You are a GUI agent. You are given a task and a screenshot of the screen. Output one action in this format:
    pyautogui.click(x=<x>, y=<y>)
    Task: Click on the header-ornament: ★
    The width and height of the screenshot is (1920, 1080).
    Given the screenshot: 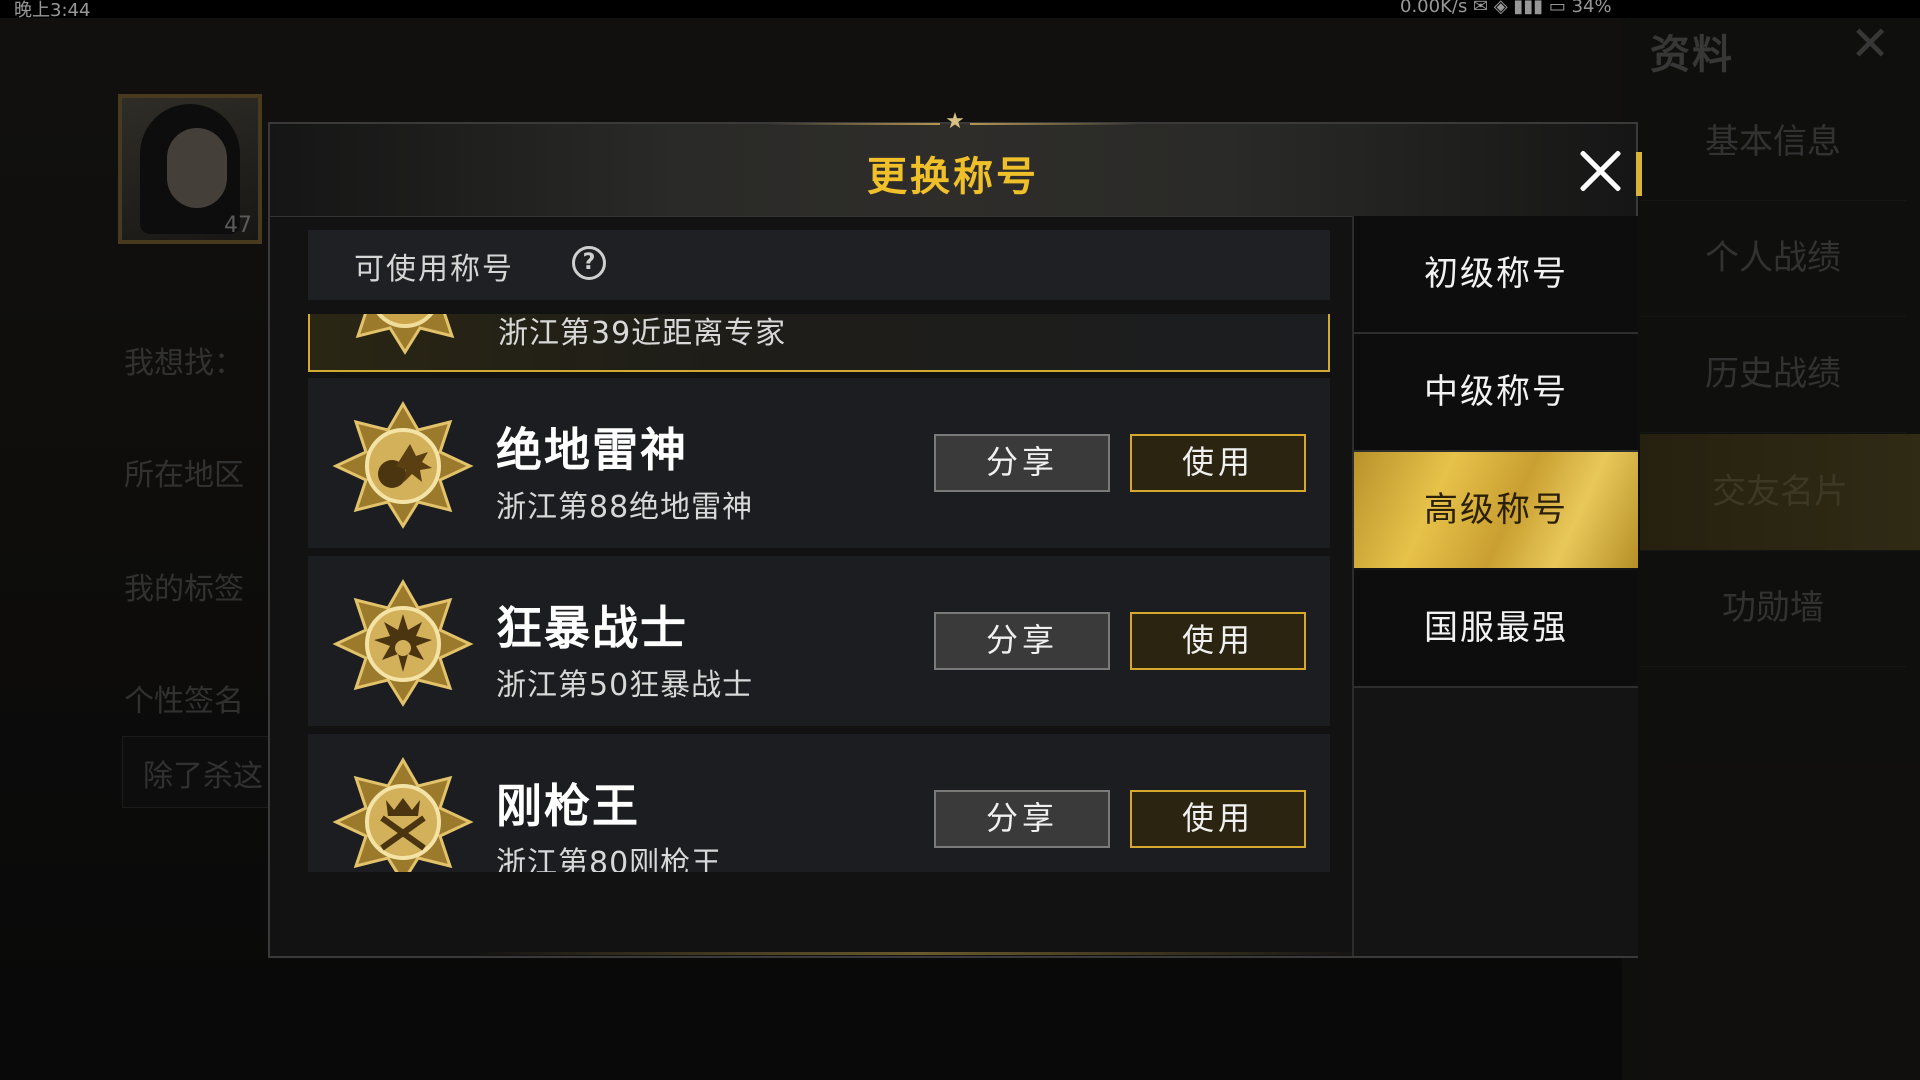 What is the action you would take?
    pyautogui.click(x=955, y=122)
    